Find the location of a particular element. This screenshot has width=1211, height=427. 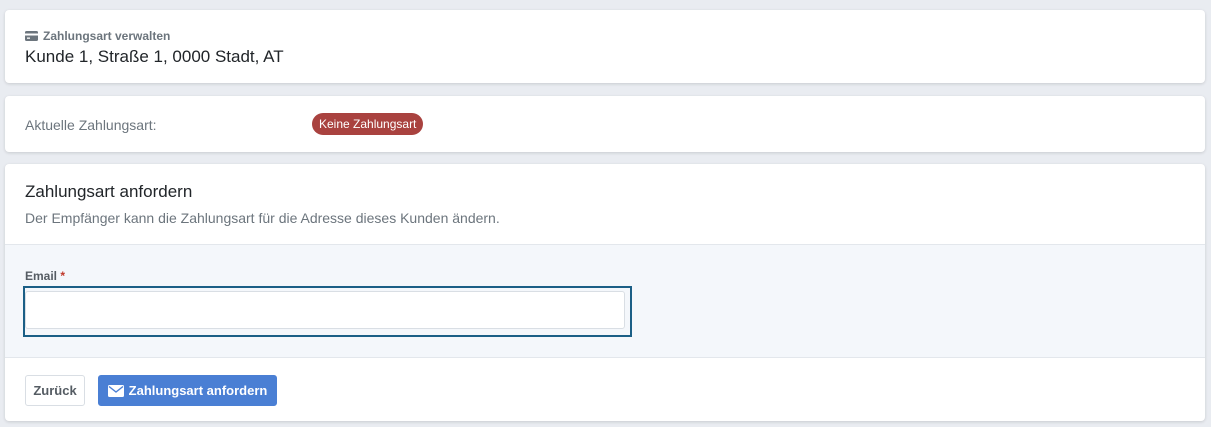

back-button: Zurück is located at coordinates (55, 390).